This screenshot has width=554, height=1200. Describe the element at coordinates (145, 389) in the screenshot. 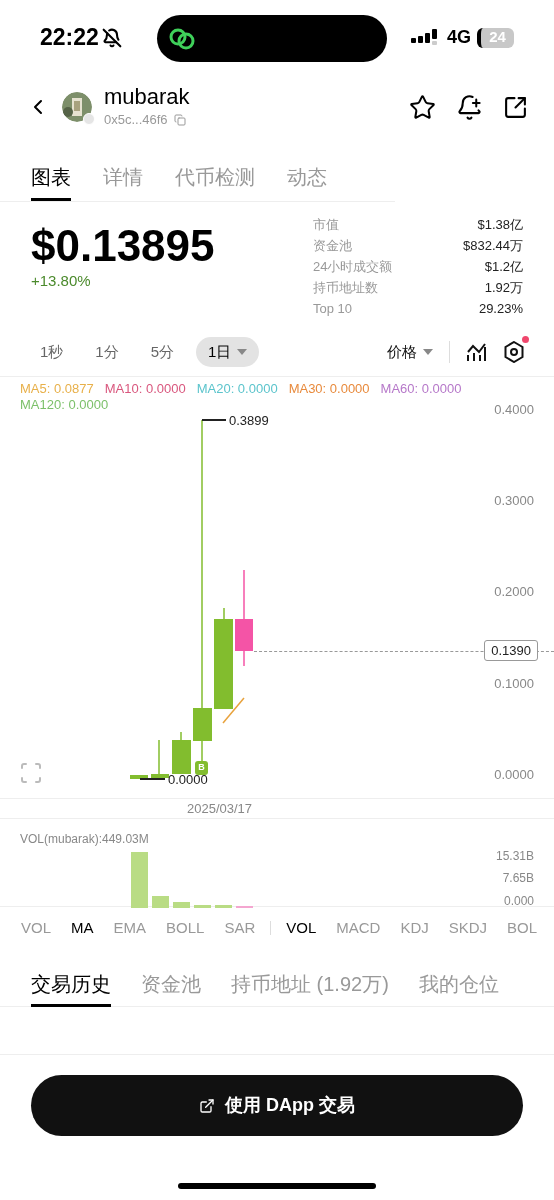

I see `ma-legend-item: MA10: 0.0000` at that location.